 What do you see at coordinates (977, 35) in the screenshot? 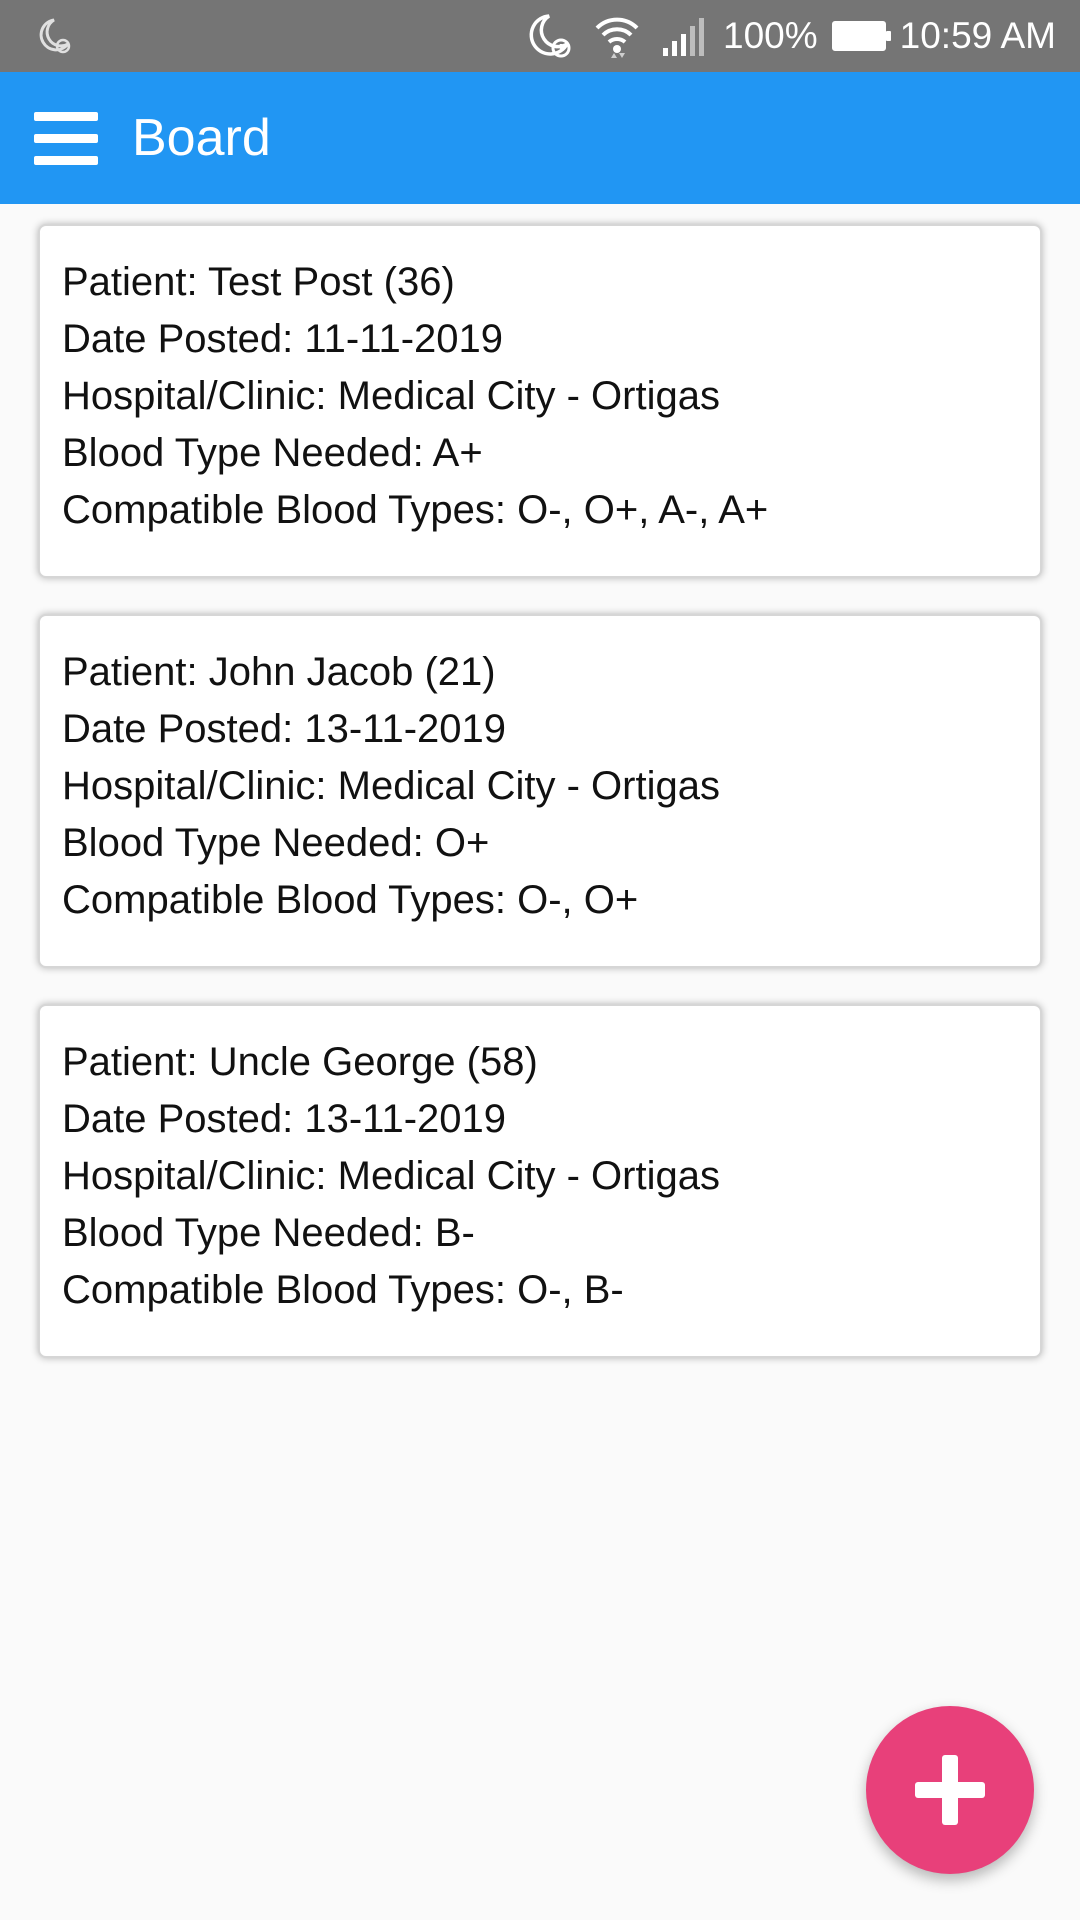
I see `clock: 10:59 AM` at bounding box center [977, 35].